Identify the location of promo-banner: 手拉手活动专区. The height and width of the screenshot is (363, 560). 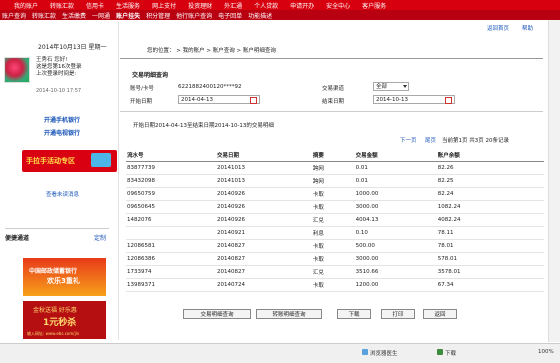
(69, 161).